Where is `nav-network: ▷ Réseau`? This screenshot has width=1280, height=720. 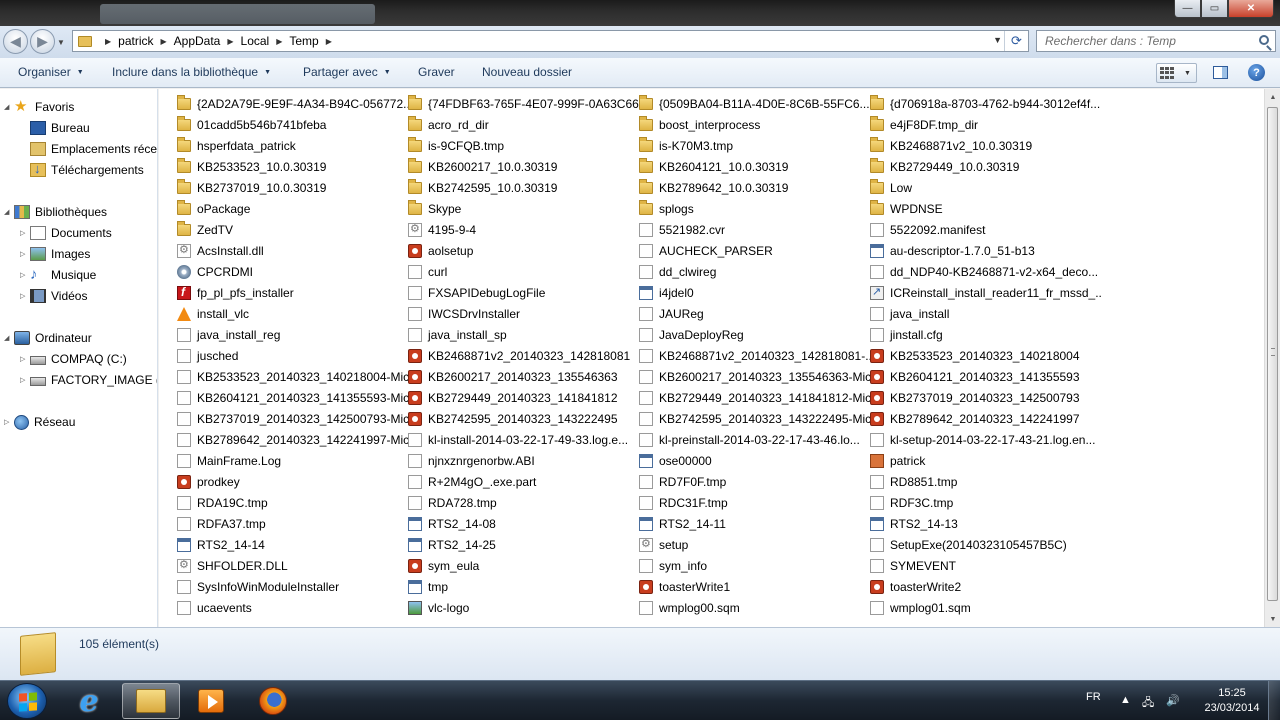
nav-network: ▷ Réseau is located at coordinates (39, 422).